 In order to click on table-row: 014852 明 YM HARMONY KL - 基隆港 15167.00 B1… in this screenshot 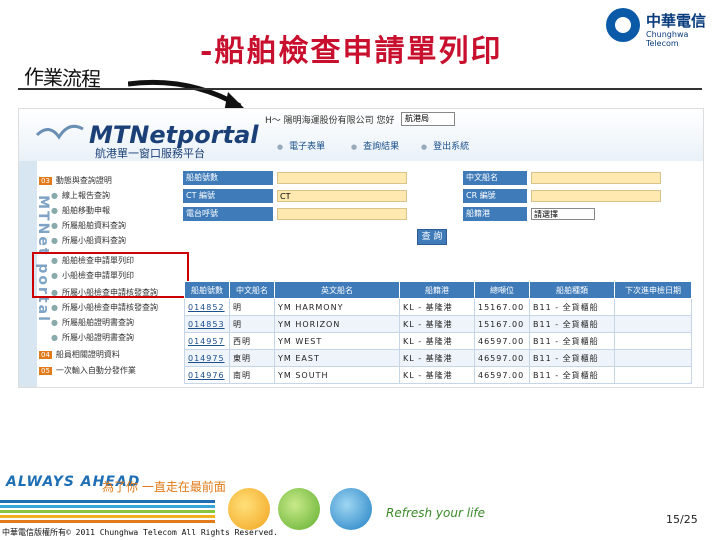, I will do `click(438, 307)`.